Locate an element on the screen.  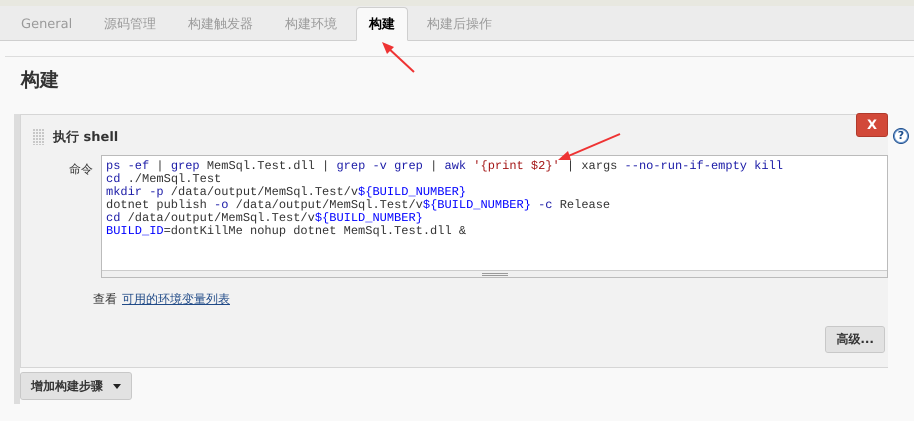
code-line: dotnet publish -o /data/output/MemSql.Test/v${BUILD_NUMBER} -c Release is located at coordinates (359, 205).